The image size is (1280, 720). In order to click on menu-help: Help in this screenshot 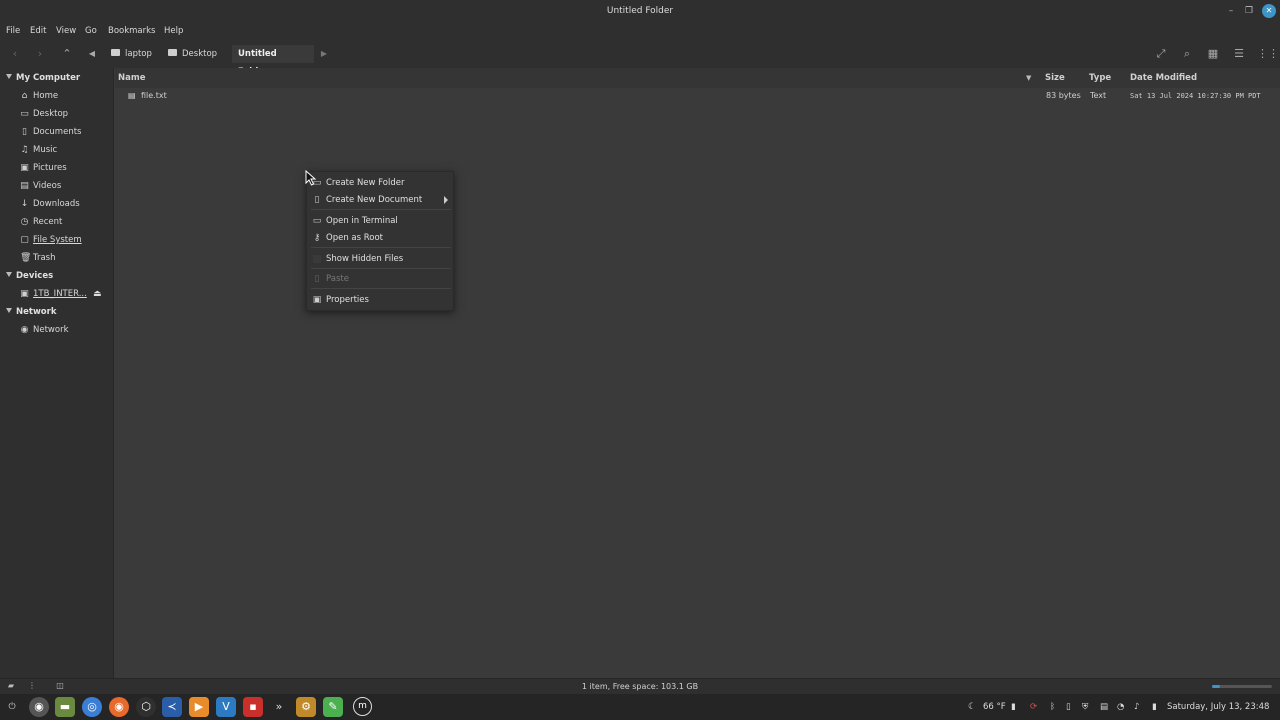, I will do `click(173, 31)`.